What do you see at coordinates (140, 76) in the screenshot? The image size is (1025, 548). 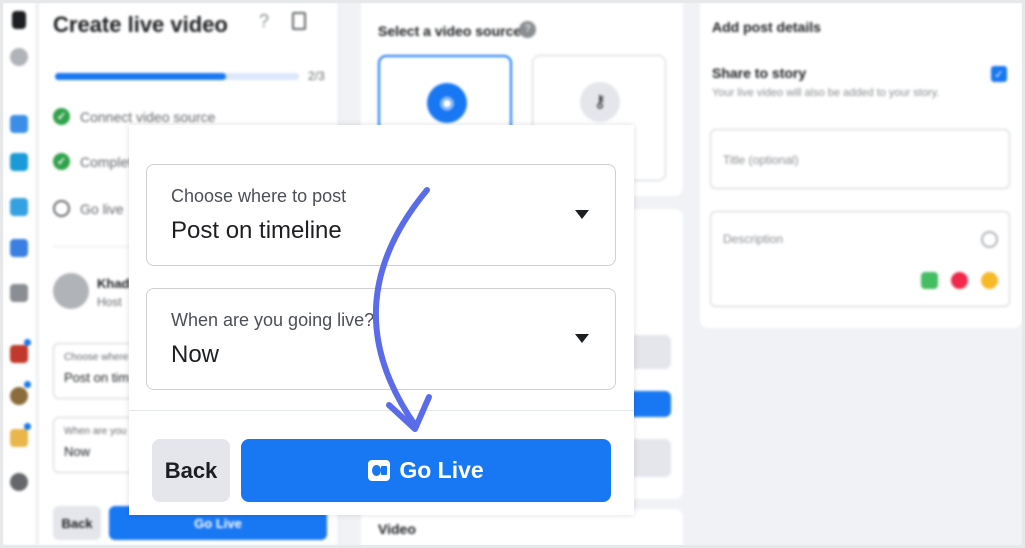 I see `progress-fill` at bounding box center [140, 76].